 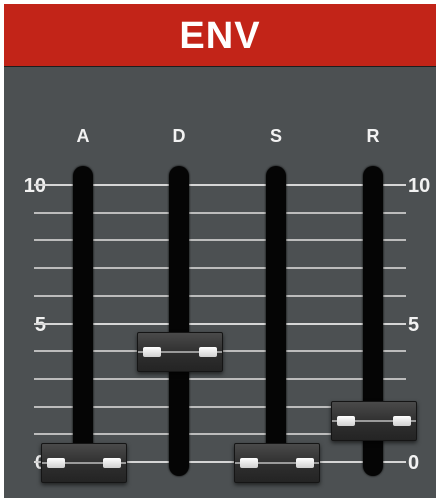 What do you see at coordinates (83, 136) in the screenshot?
I see `channel-label-a: A` at bounding box center [83, 136].